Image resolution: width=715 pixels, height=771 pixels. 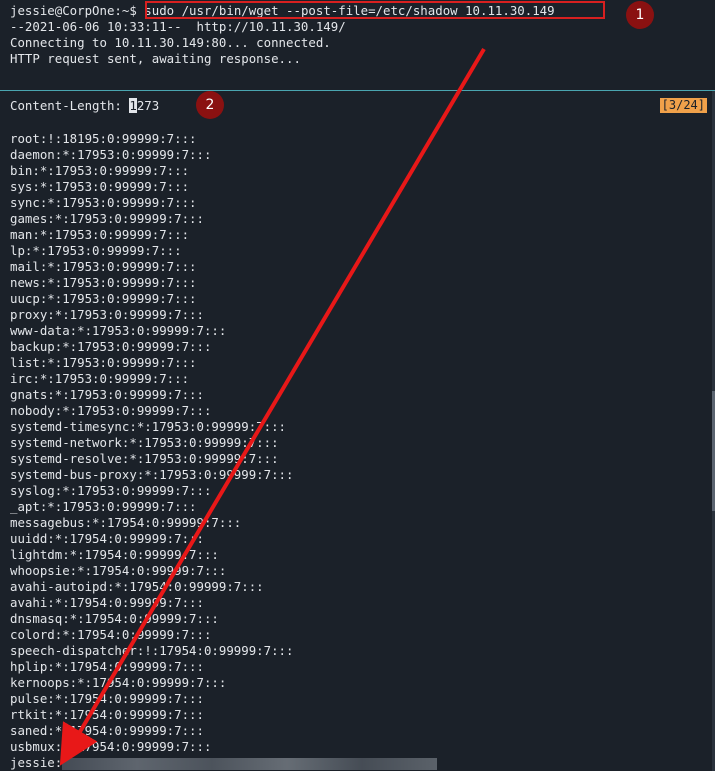 I want to click on shadow-entry: messagebus:*:17954:0:99999:7:::, so click(x=126, y=522).